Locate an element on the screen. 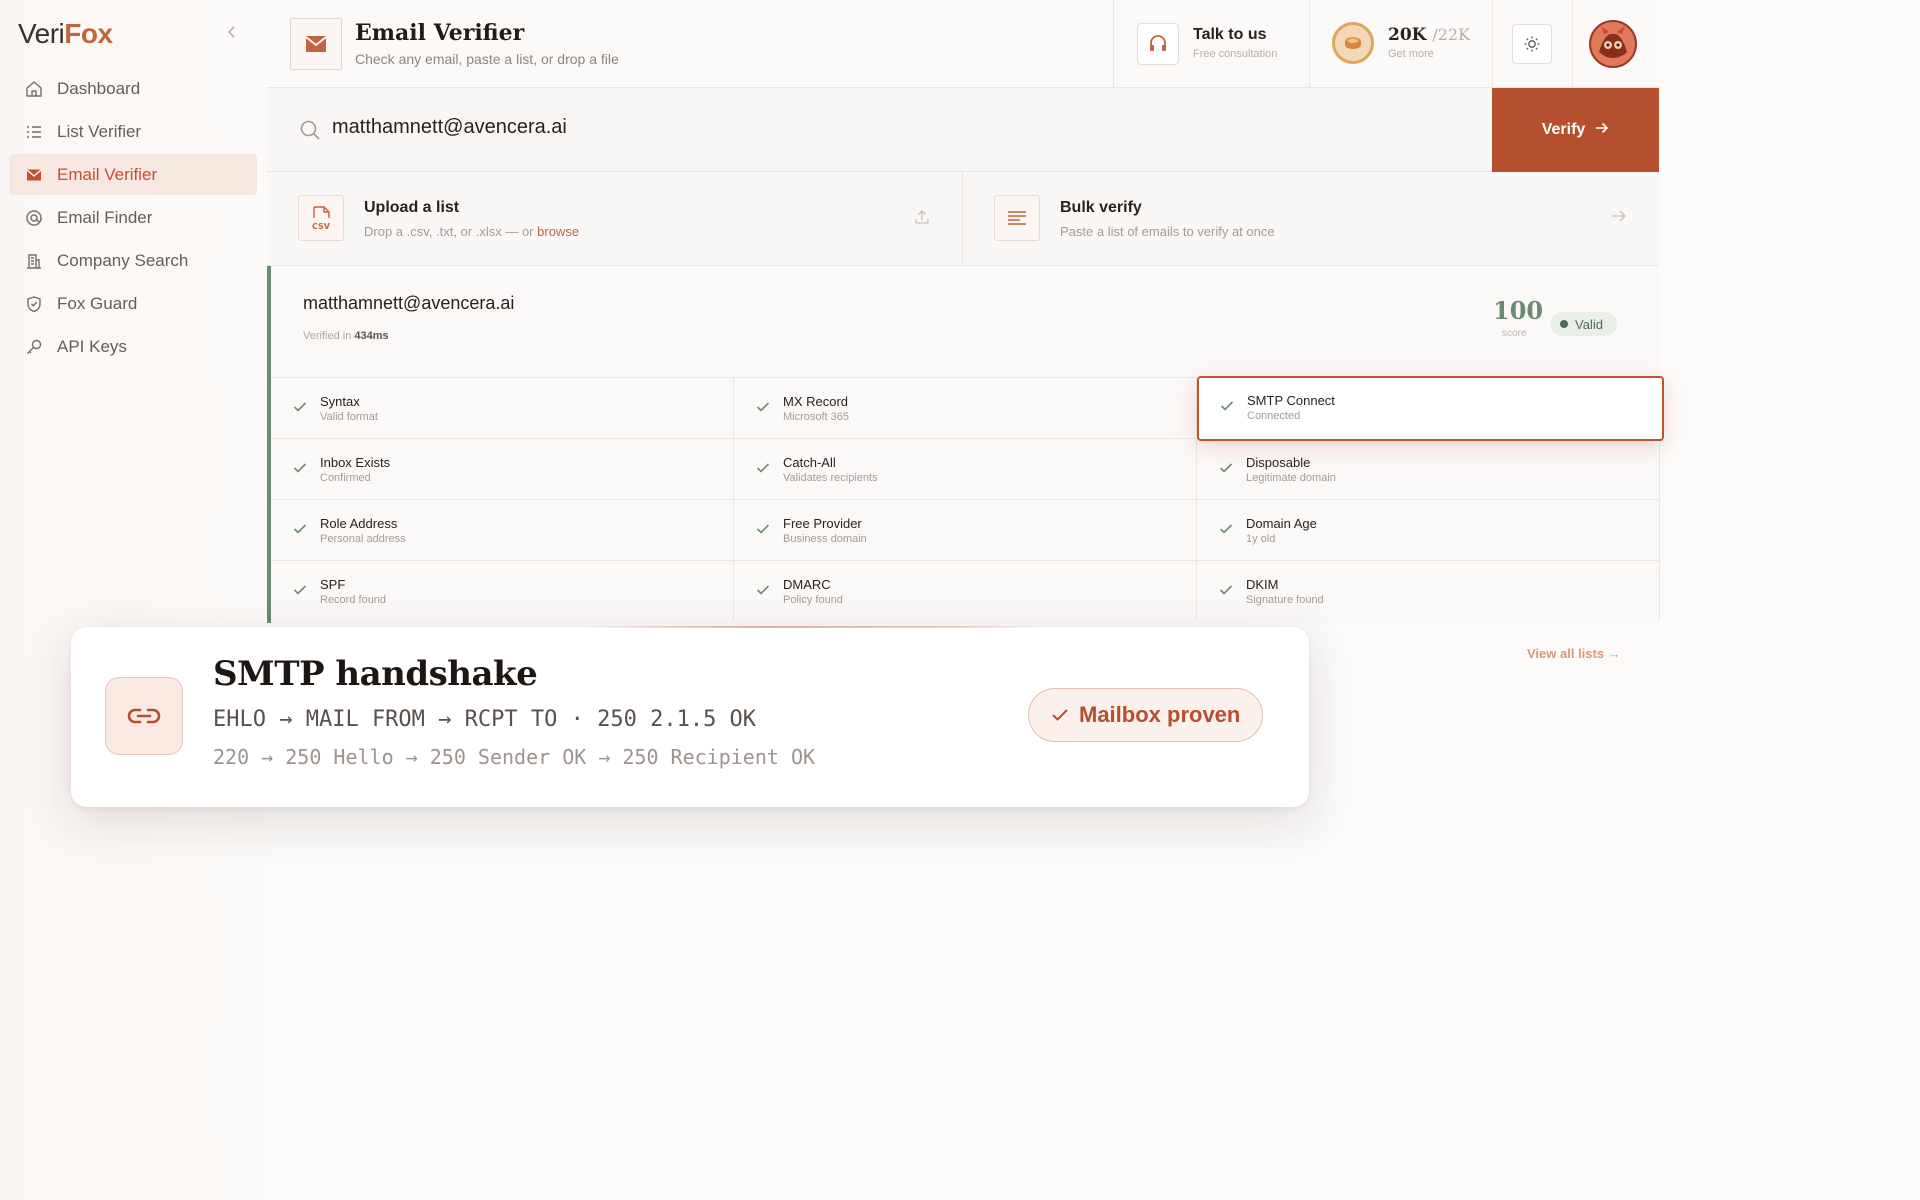 This screenshot has width=1920, height=1200. sidebar-item-label: Dashboard is located at coordinates (99, 88).